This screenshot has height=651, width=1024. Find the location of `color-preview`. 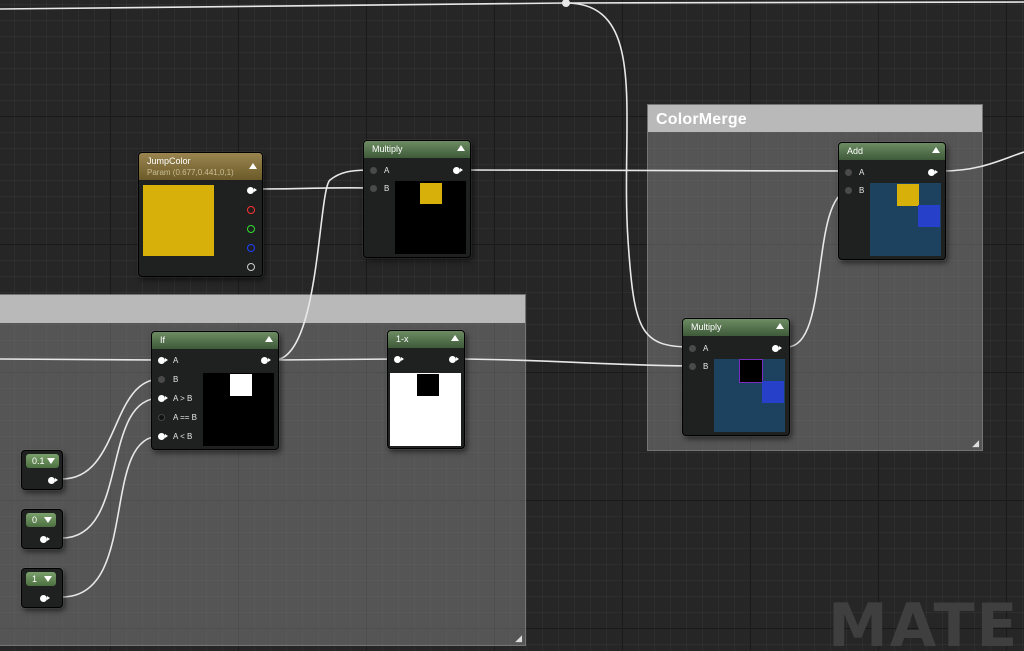

color-preview is located at coordinates (178, 220).